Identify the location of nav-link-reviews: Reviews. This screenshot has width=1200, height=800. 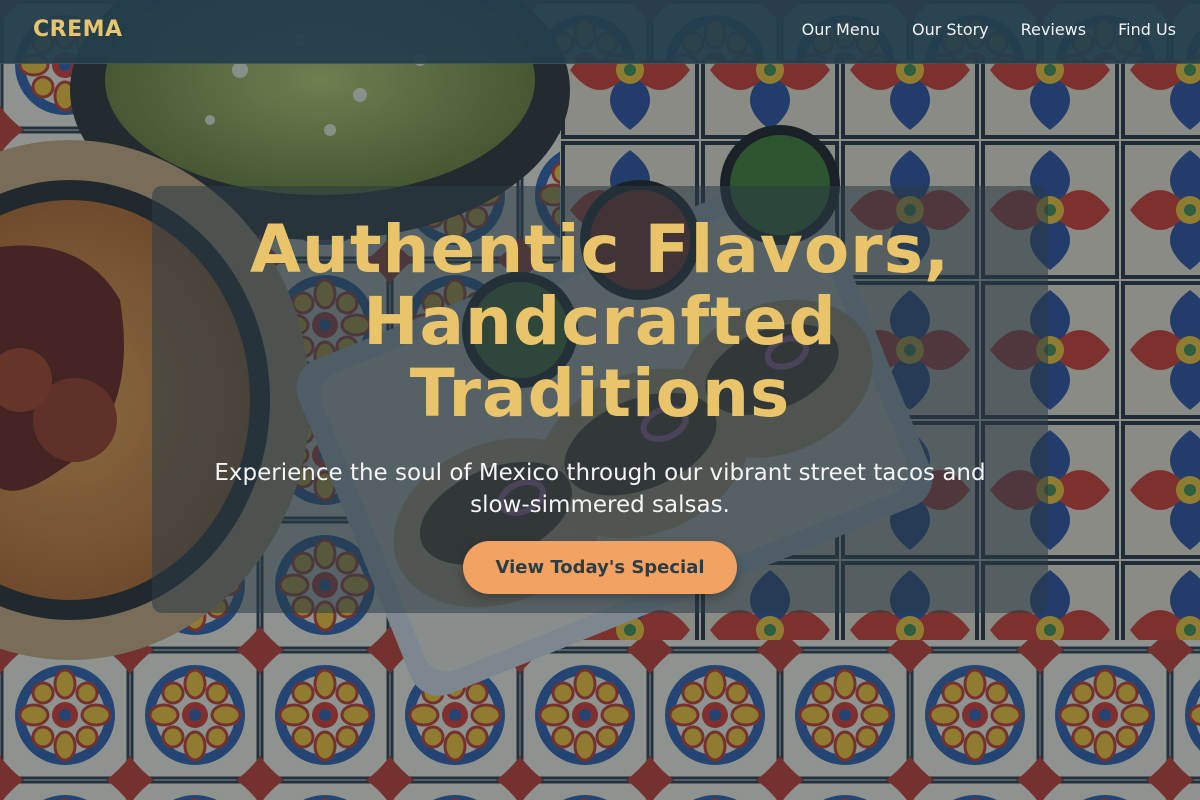
(1053, 29).